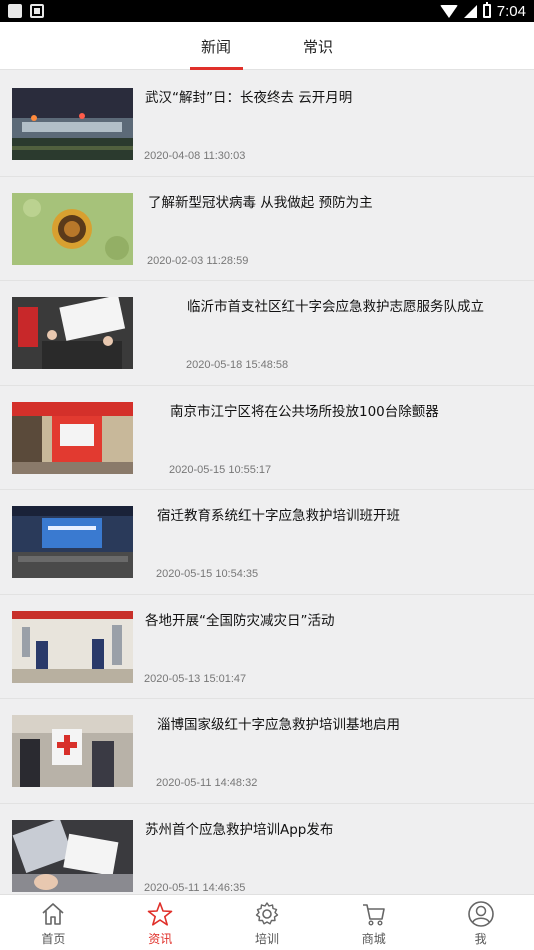 The height and width of the screenshot is (950, 534). I want to click on wifi-icon, so click(448, 11).